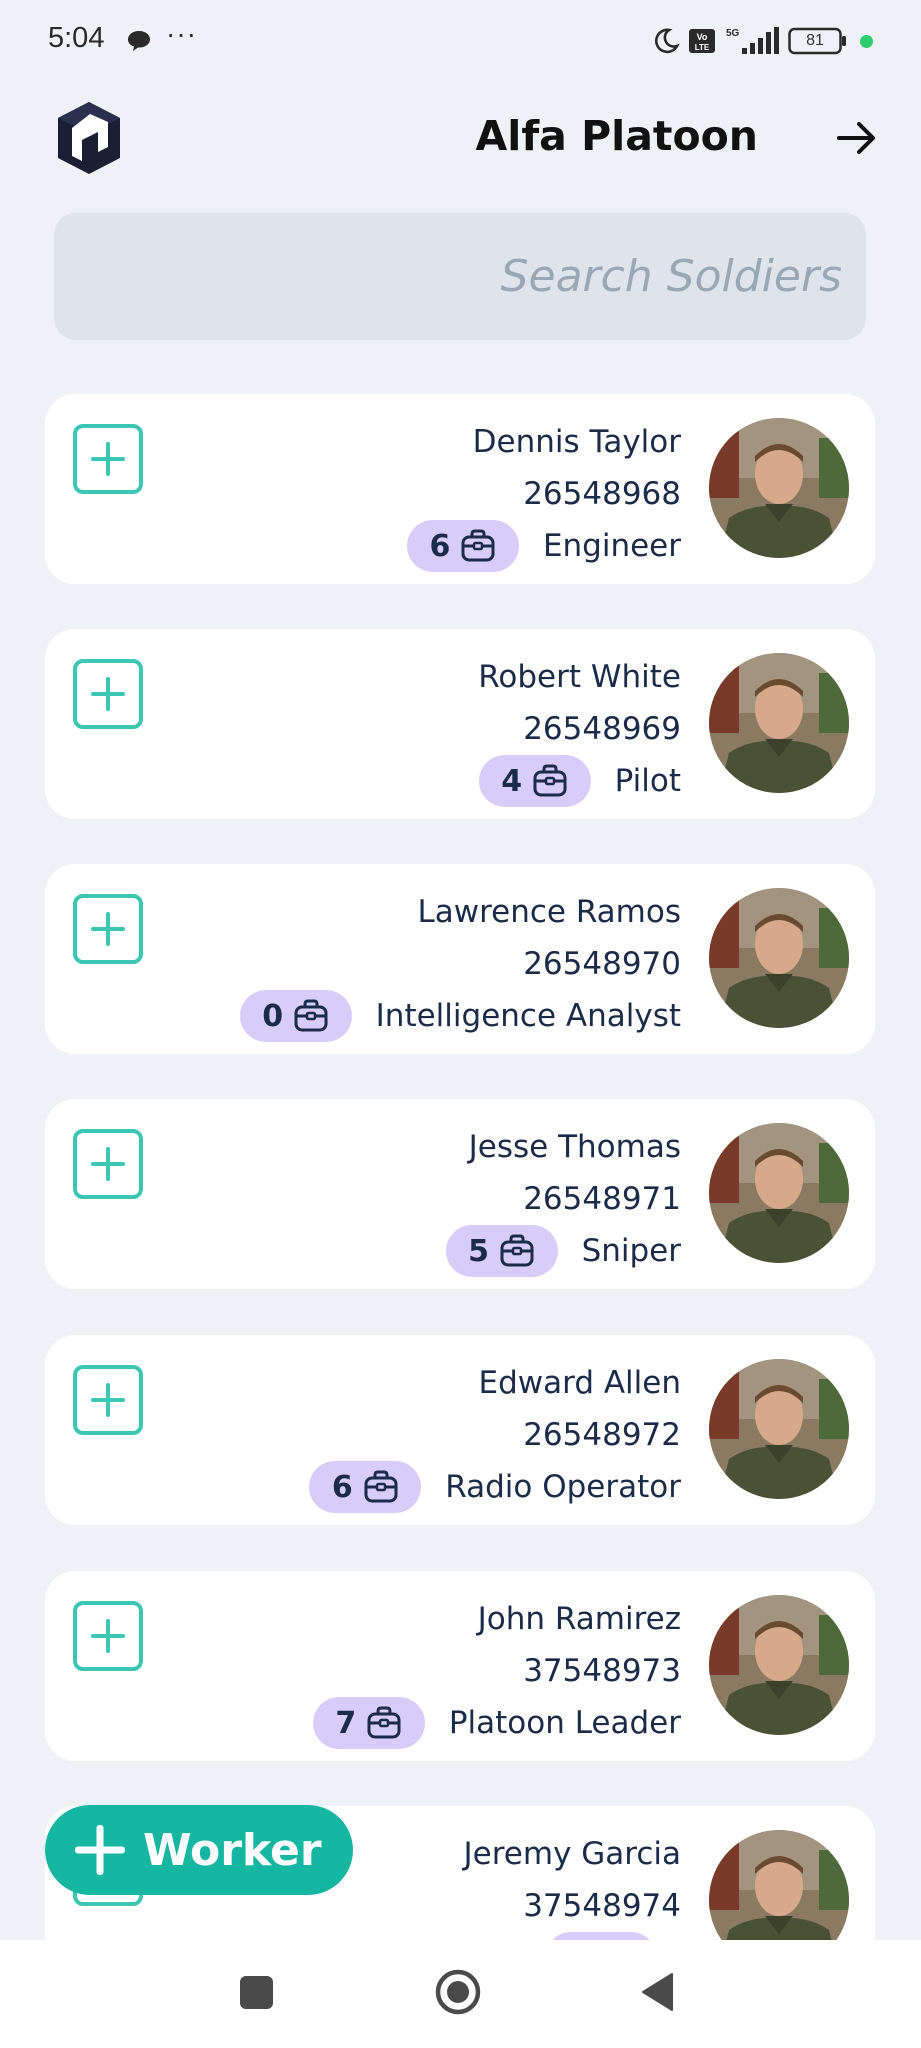  What do you see at coordinates (601, 1936) in the screenshot?
I see `task-count-badge` at bounding box center [601, 1936].